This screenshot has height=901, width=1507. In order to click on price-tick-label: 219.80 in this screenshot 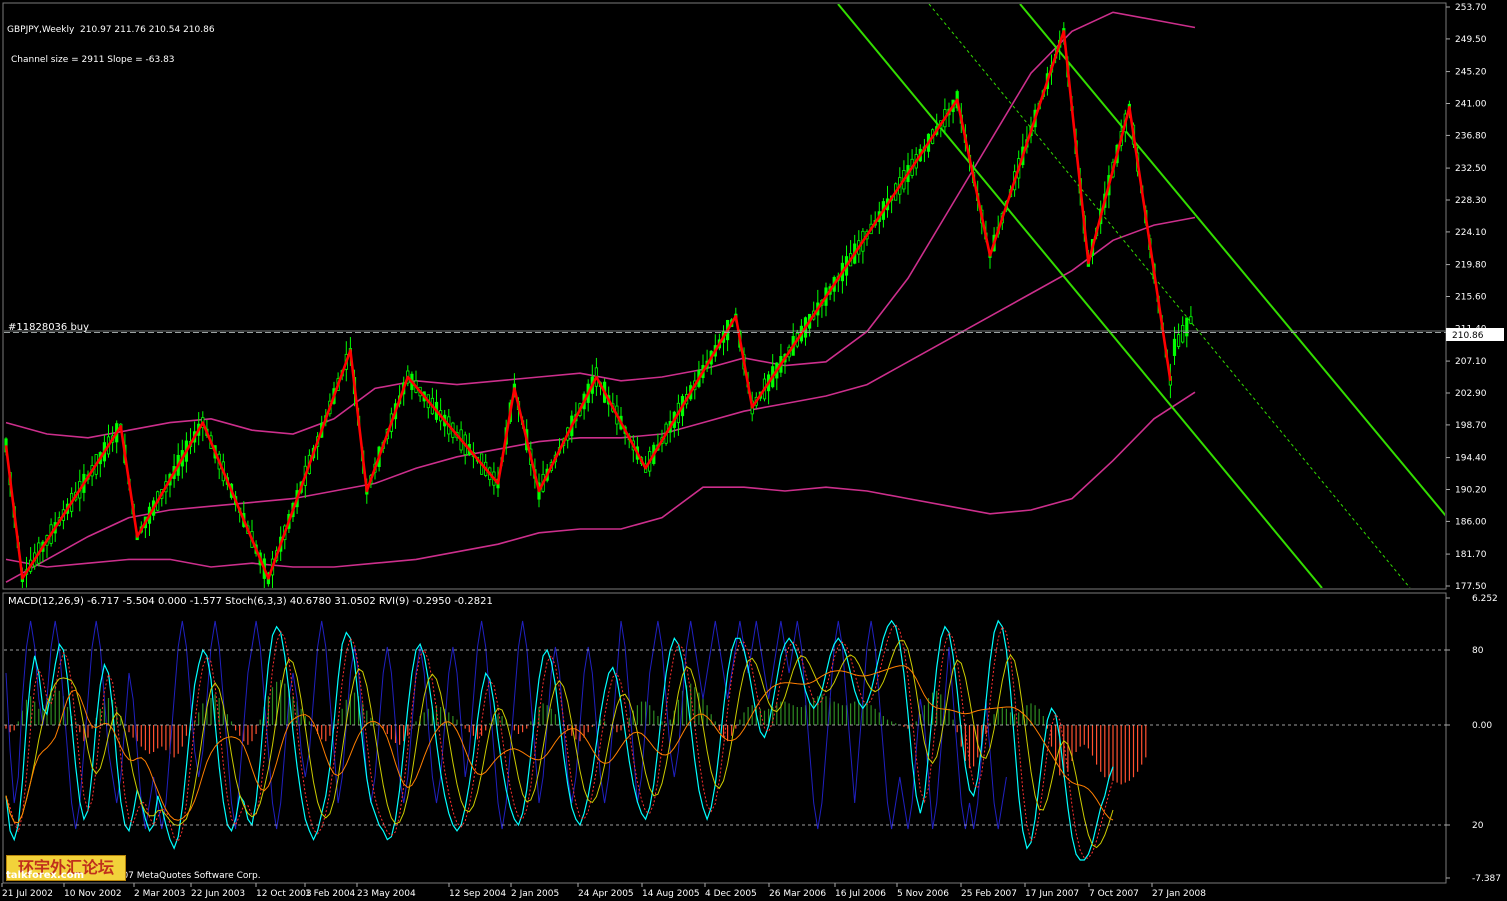, I will do `click(1471, 266)`.